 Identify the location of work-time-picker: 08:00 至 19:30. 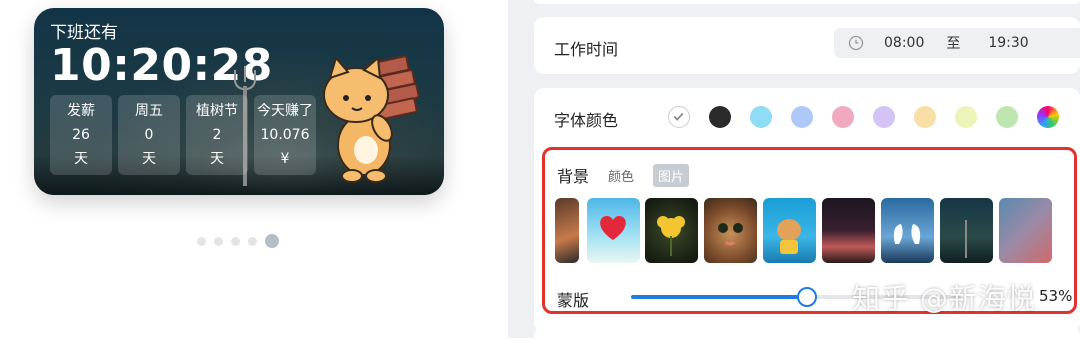
(957, 43).